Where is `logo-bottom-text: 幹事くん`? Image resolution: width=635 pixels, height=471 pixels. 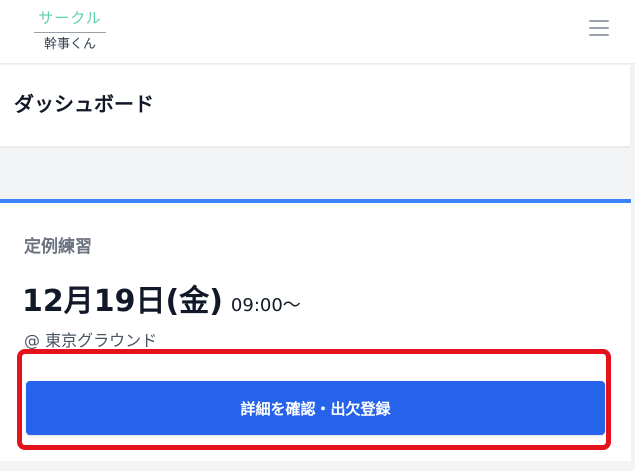 logo-bottom-text: 幹事くん is located at coordinates (69, 44).